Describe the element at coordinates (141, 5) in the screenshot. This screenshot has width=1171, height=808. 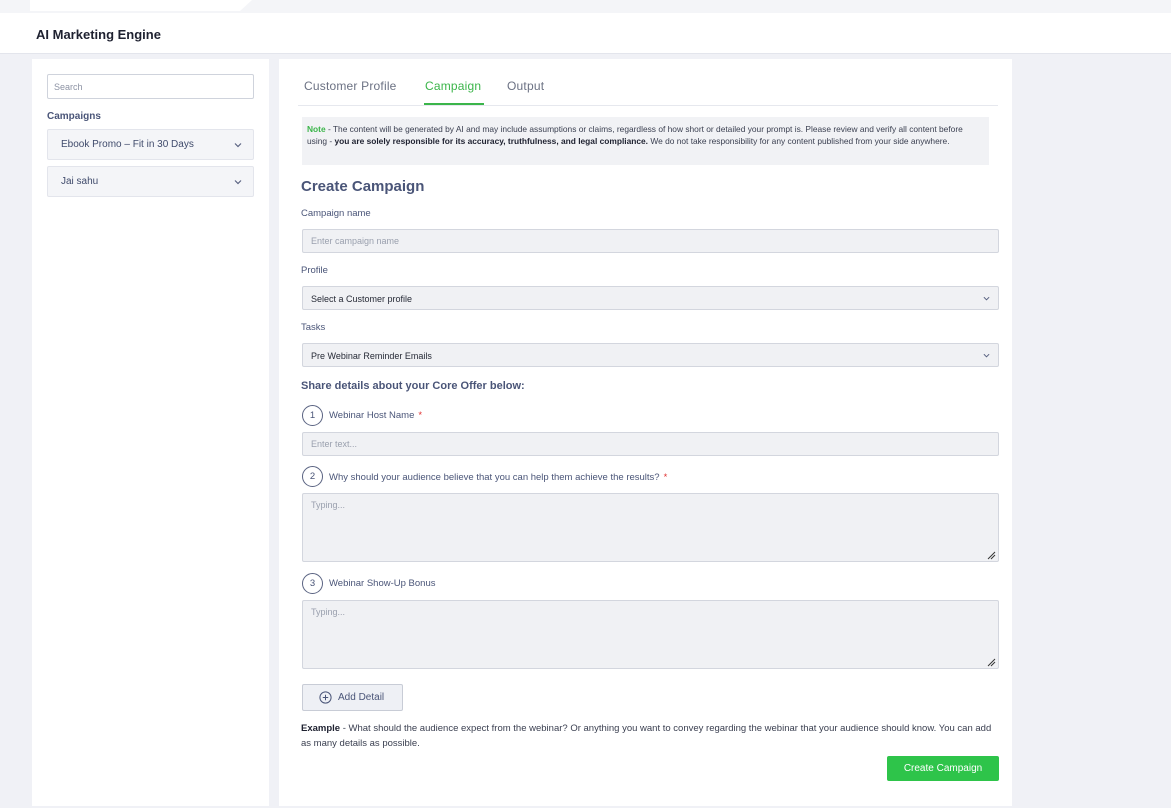
I see `top-tab-shape` at that location.